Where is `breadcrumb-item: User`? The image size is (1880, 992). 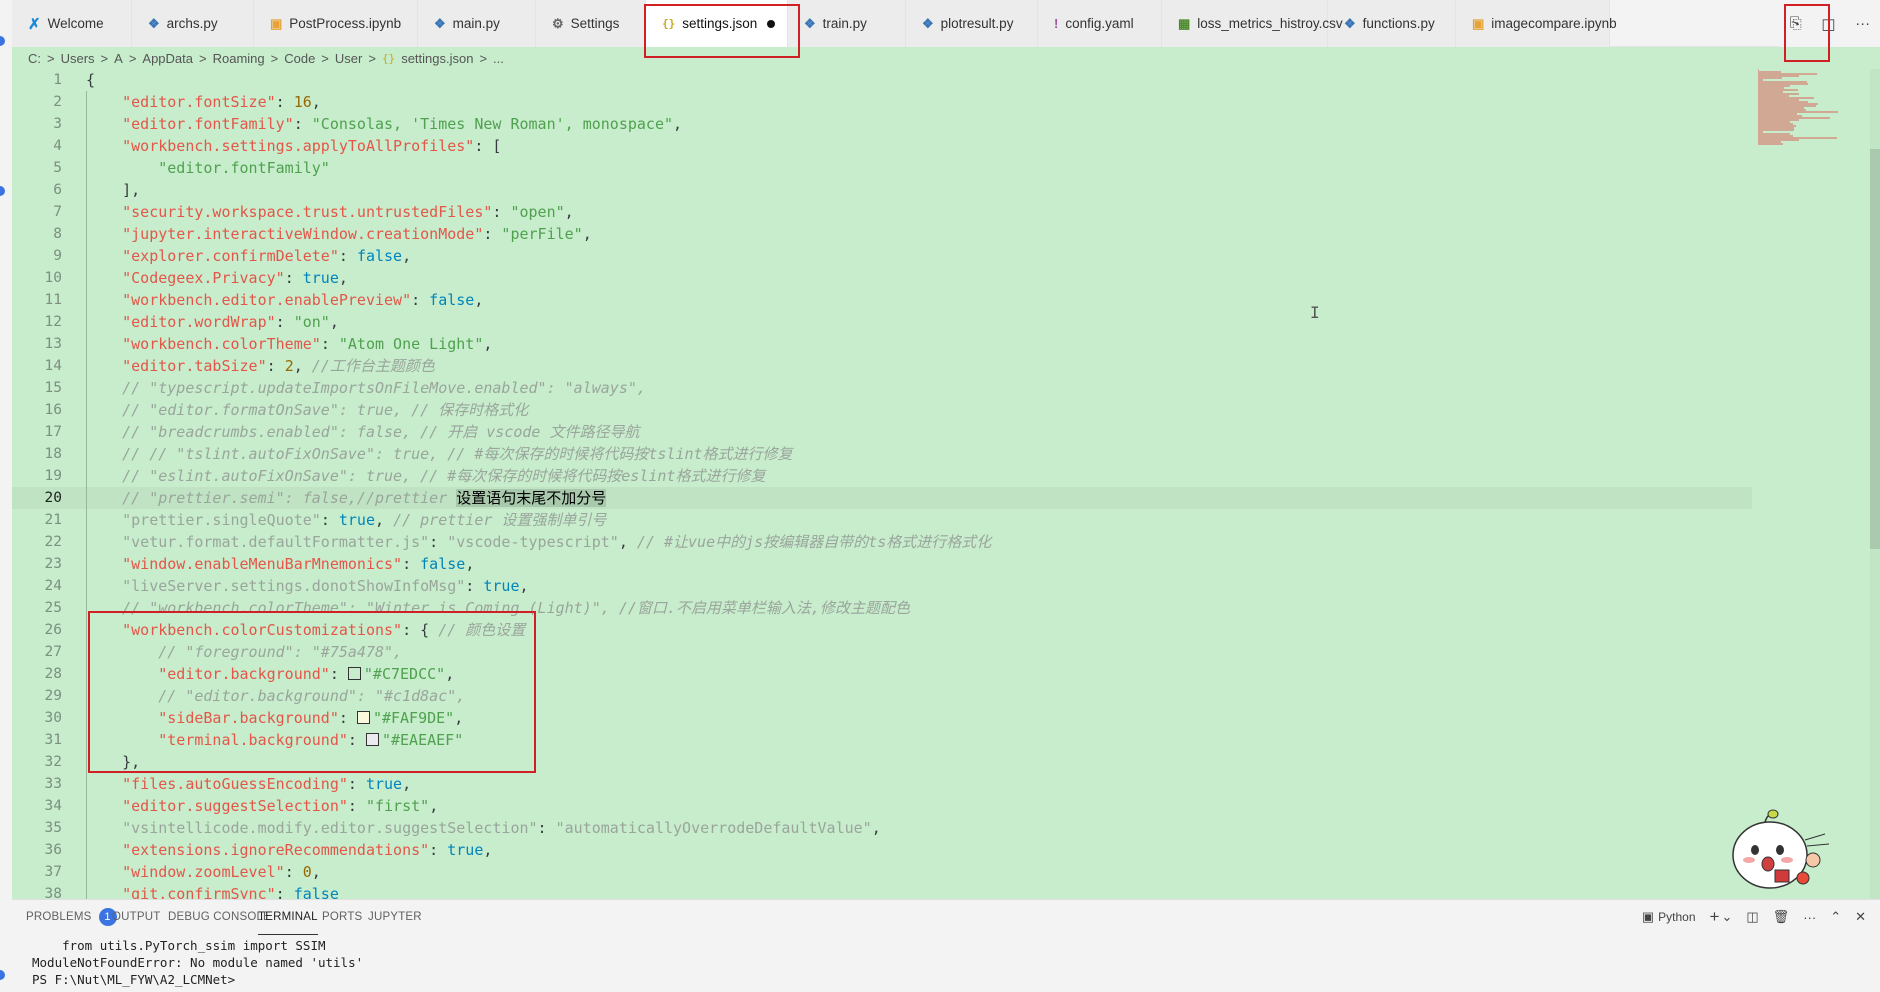
breadcrumb-item: User is located at coordinates (348, 58).